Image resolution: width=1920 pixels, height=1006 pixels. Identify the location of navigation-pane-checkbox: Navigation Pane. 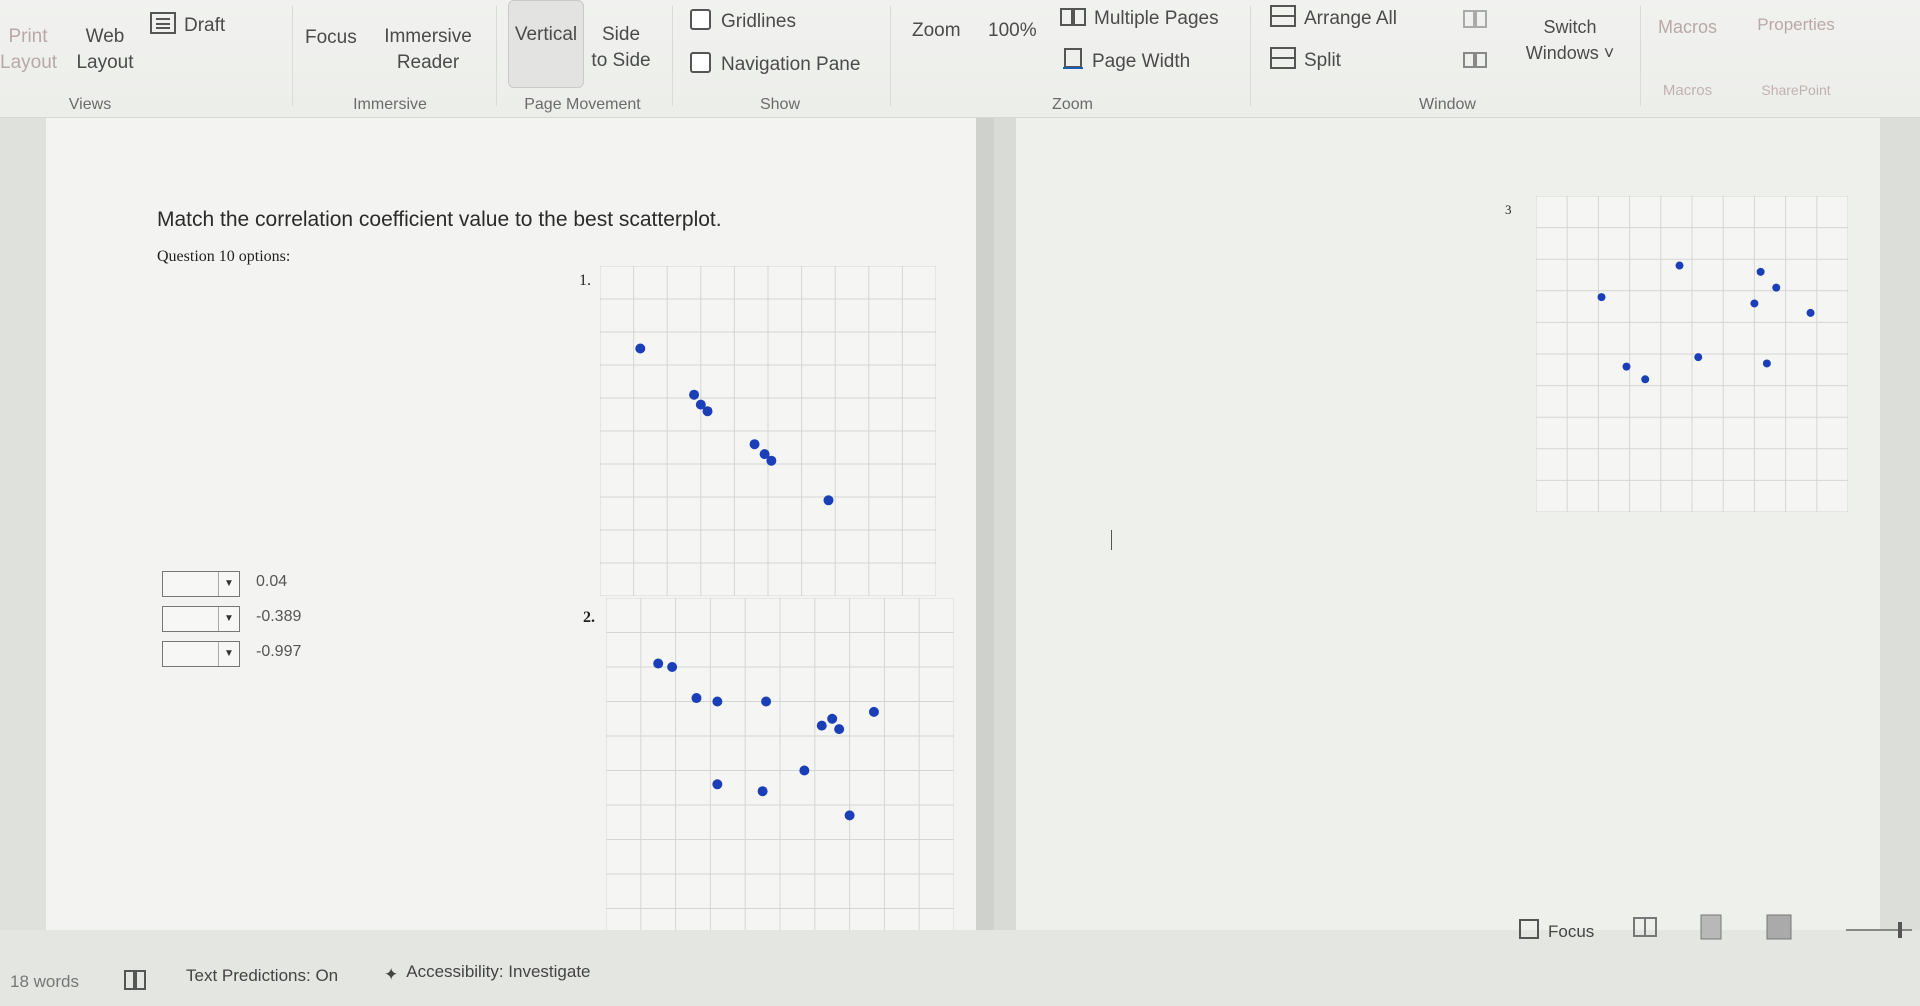
(775, 65).